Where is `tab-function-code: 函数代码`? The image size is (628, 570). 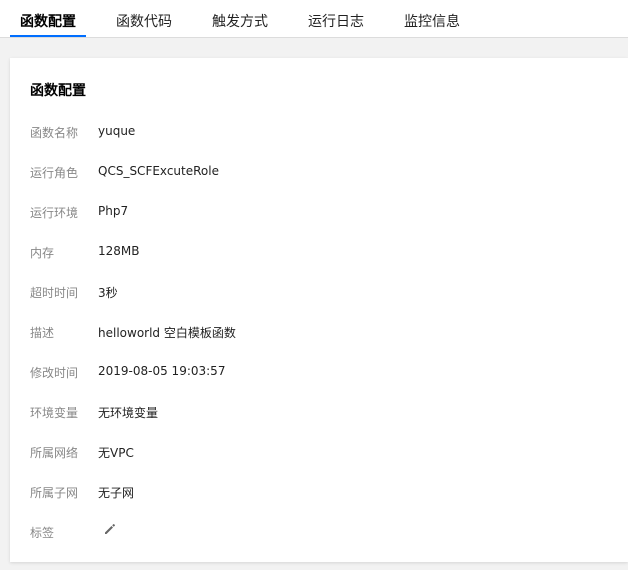 tab-function-code: 函数代码 is located at coordinates (144, 18).